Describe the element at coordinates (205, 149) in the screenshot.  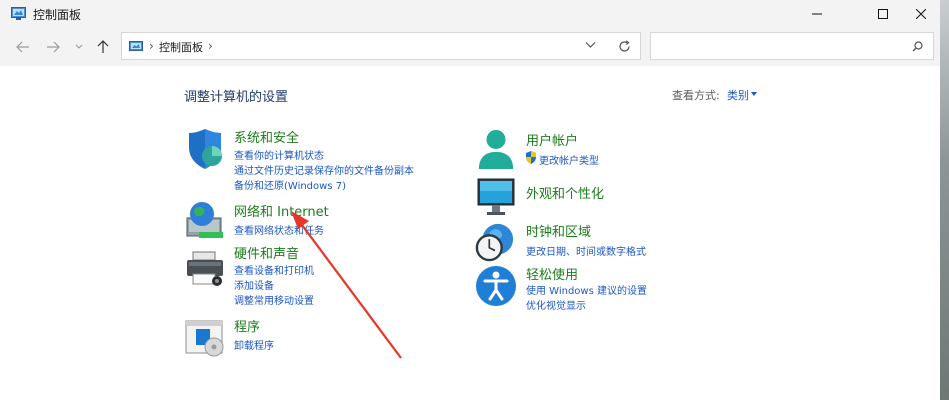
I see `shield-icon` at that location.